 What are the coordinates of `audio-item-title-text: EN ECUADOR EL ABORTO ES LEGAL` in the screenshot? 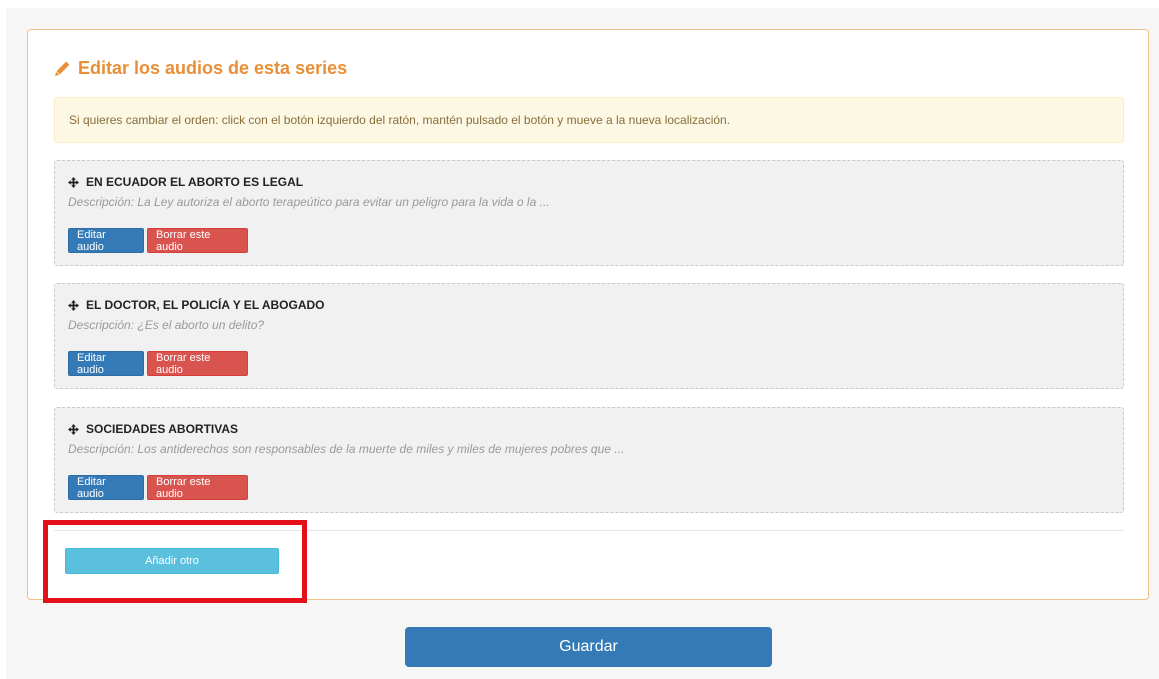 It's located at (195, 182).